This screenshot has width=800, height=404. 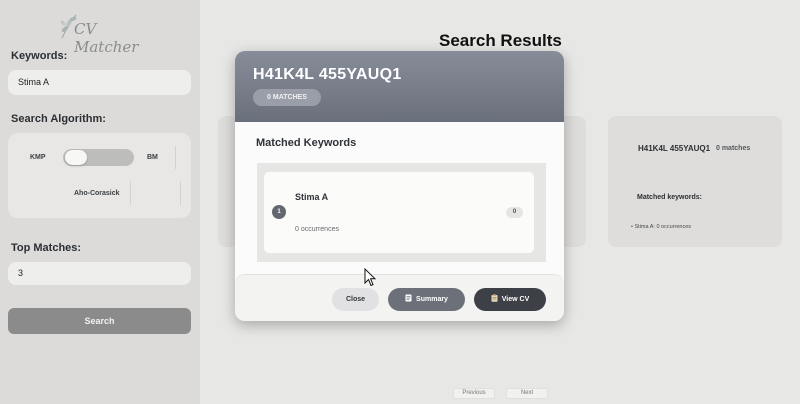 What do you see at coordinates (661, 227) in the screenshot?
I see `result-card-matched-item: • Stima A: 0 occurrences` at bounding box center [661, 227].